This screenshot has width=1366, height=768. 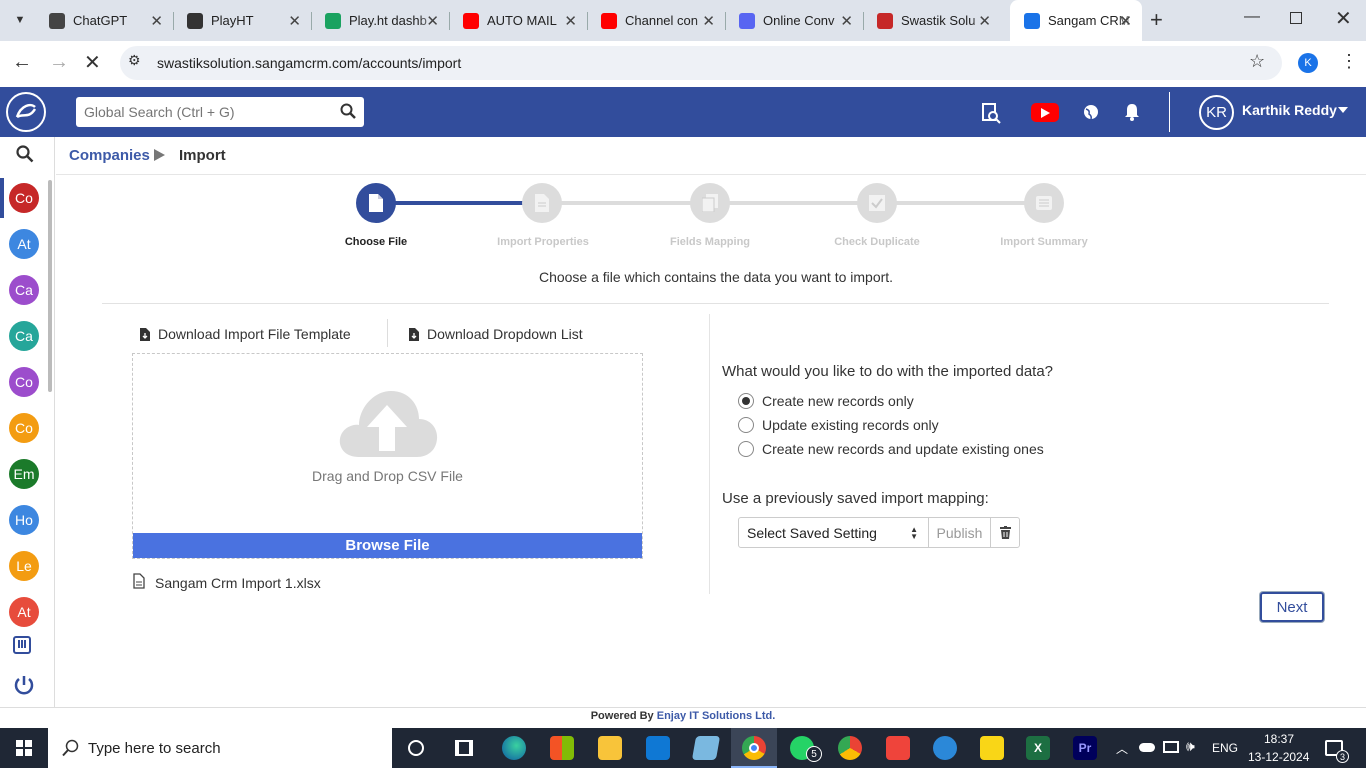 I want to click on notification-bell-icon, so click(x=1132, y=114).